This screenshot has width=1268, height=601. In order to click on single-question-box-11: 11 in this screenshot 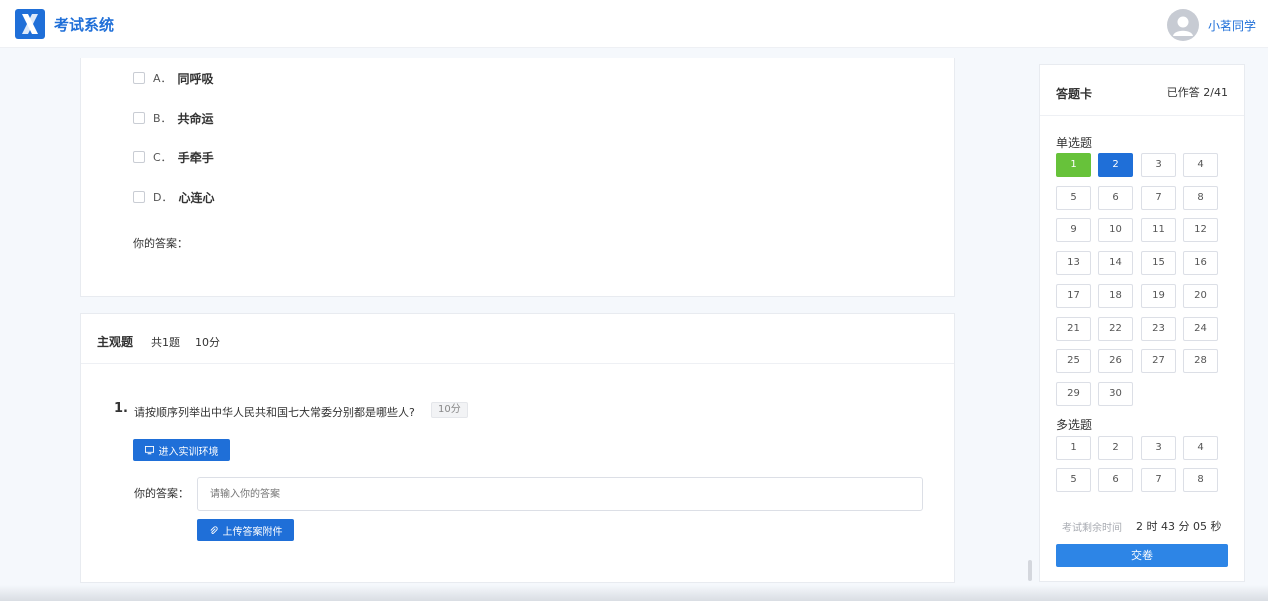, I will do `click(1158, 230)`.